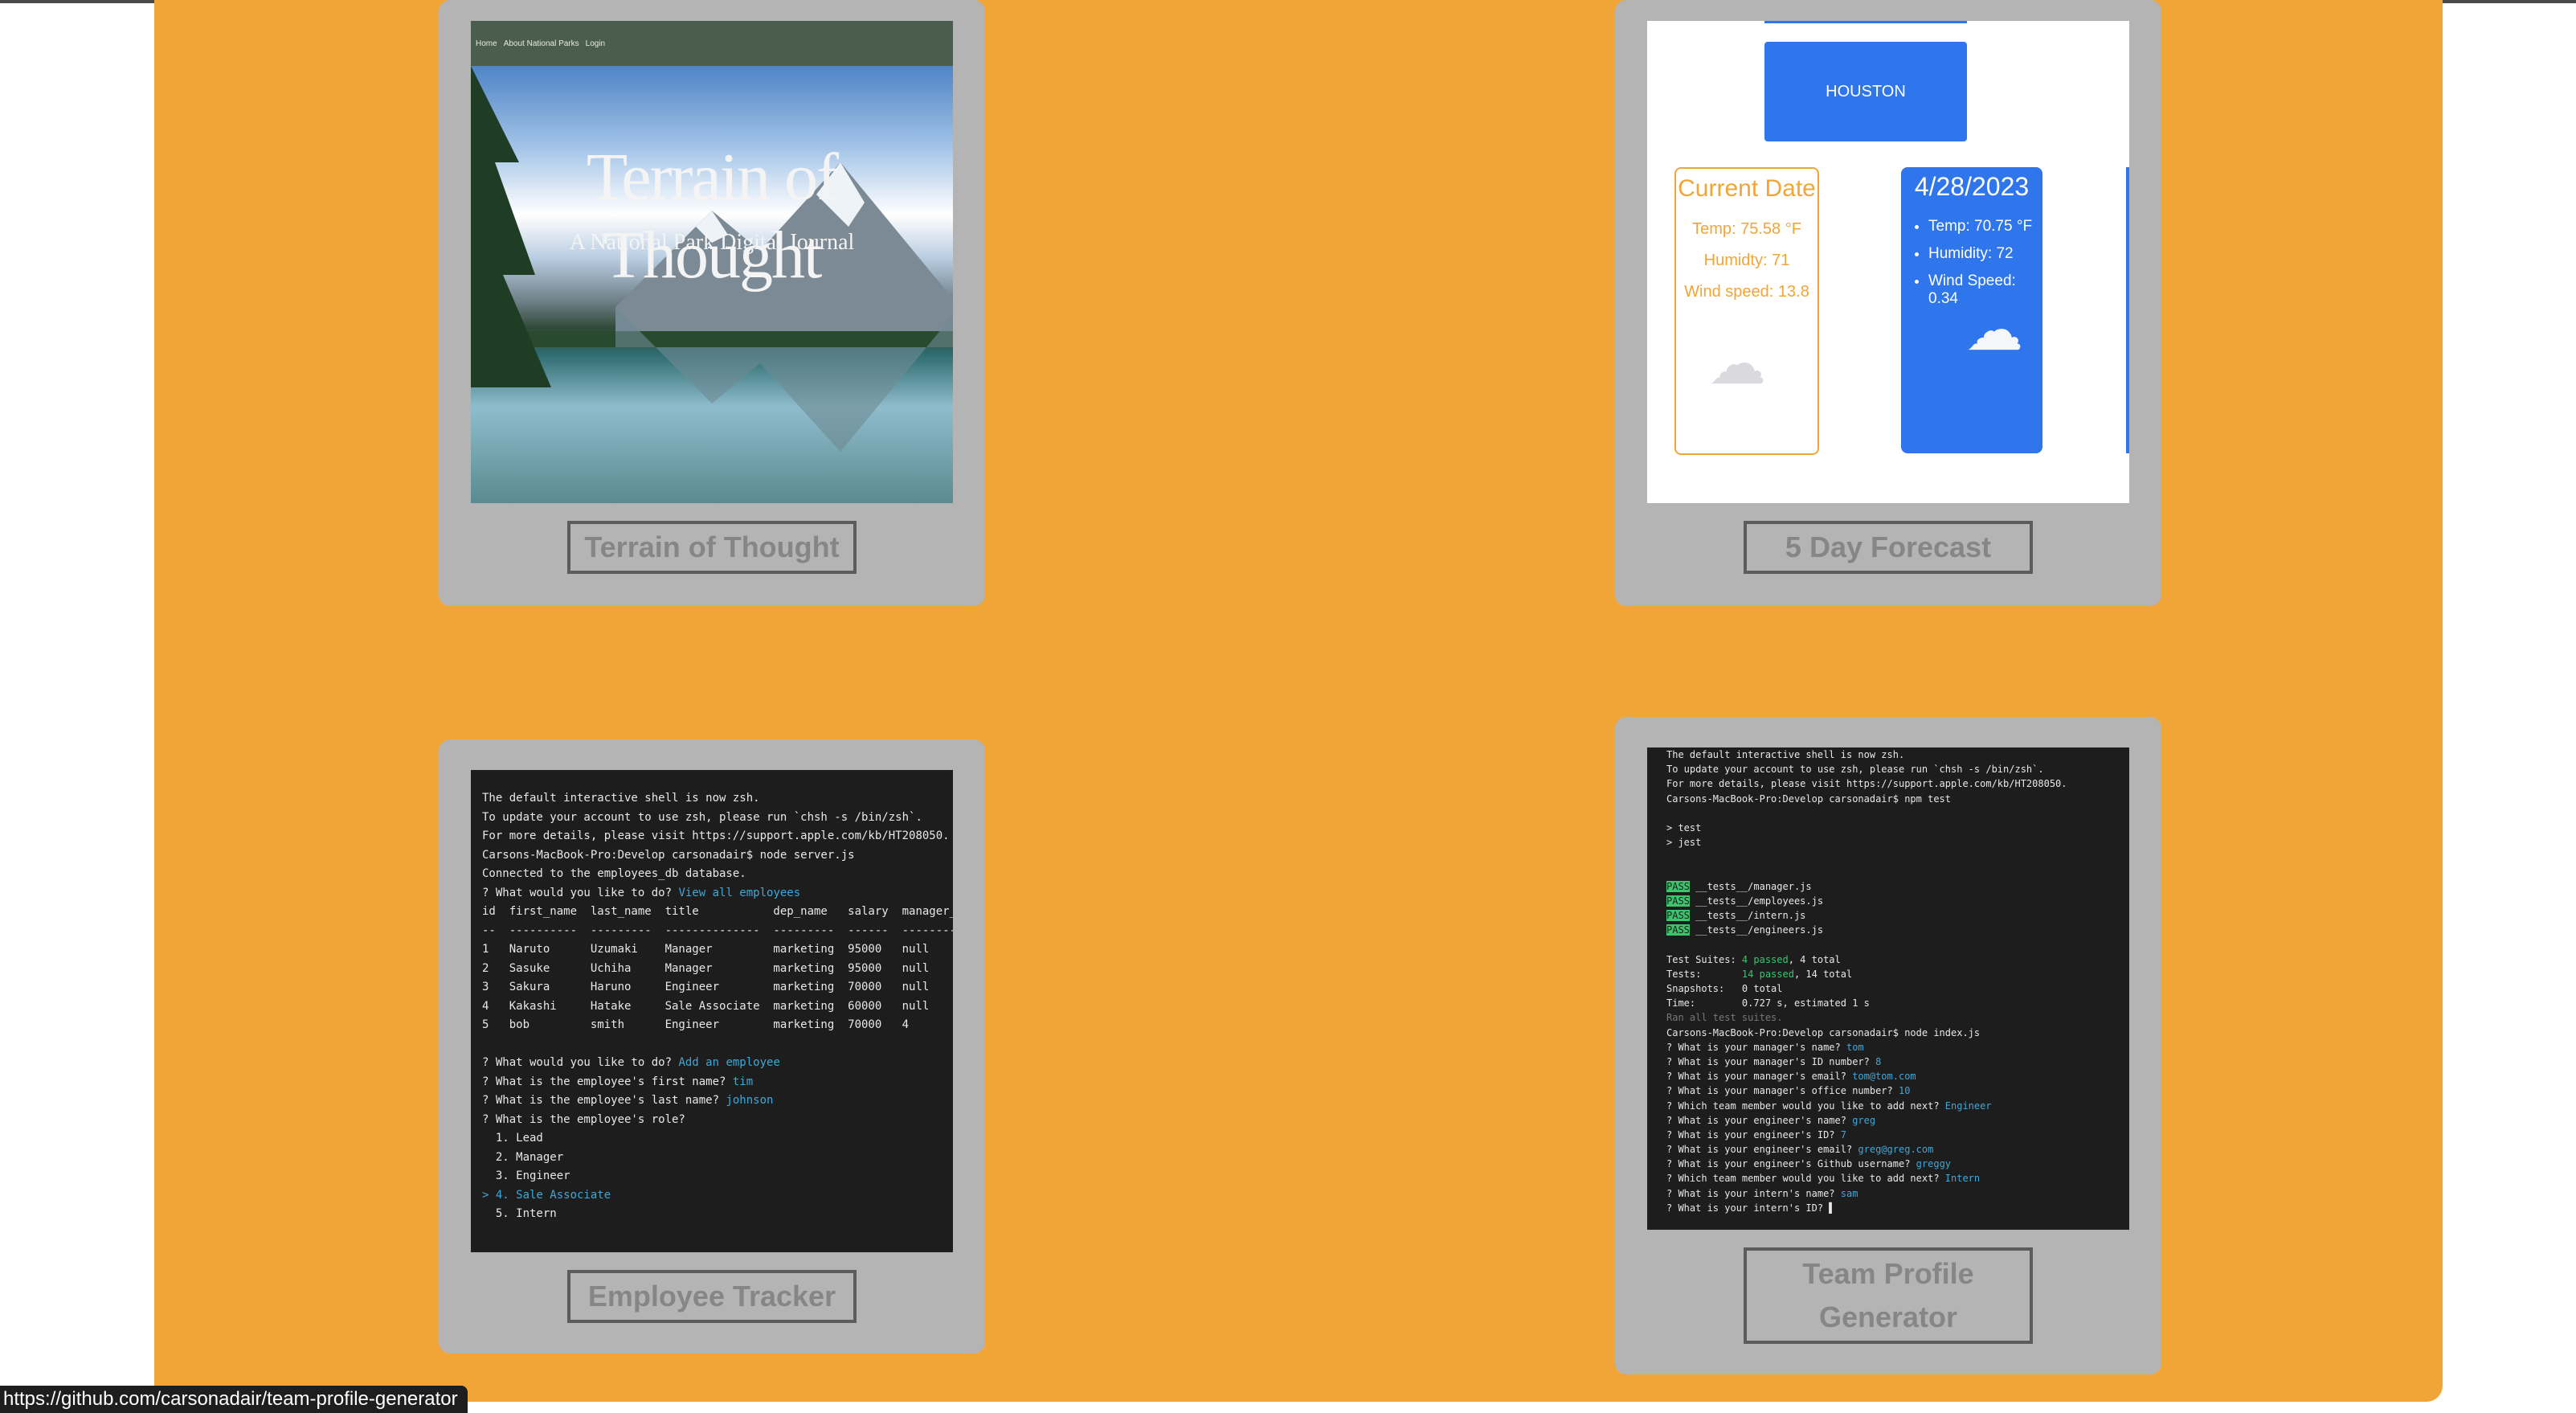 The image size is (2576, 1413). What do you see at coordinates (1759, 1120) in the screenshot?
I see `terminal-text: ? What is your engineer's name?` at bounding box center [1759, 1120].